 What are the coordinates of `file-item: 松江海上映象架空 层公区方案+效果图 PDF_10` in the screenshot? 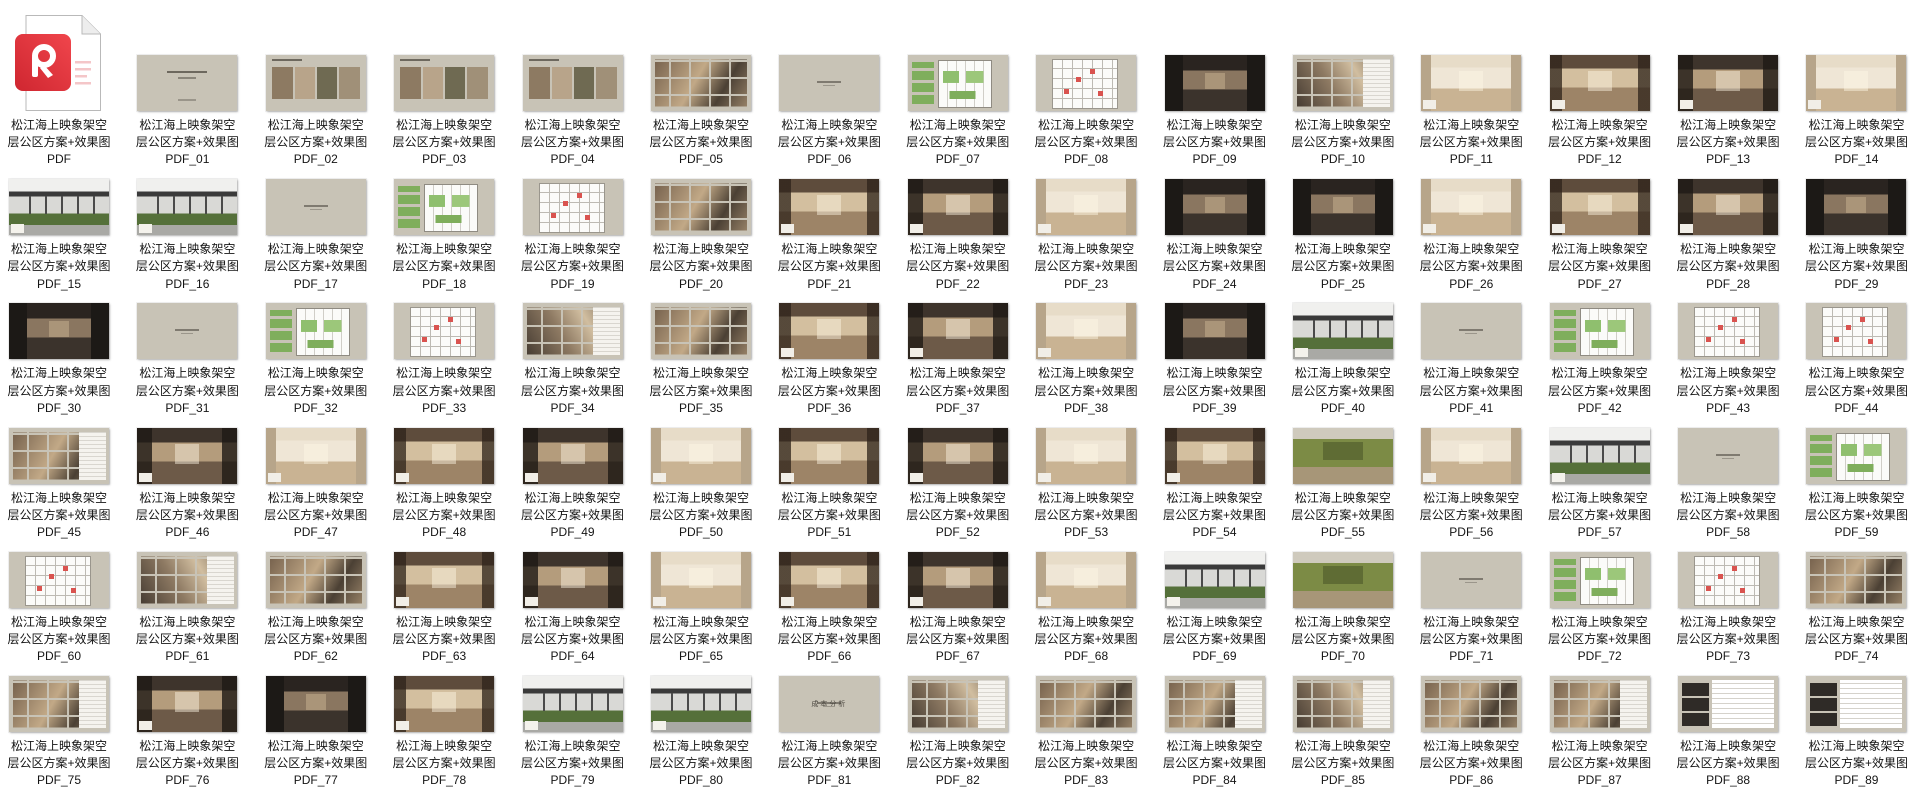 It's located at (1343, 111).